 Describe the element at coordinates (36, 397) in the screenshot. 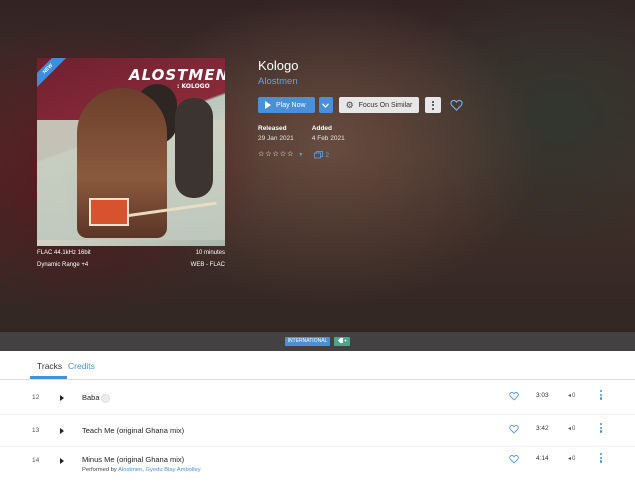

I see `track-number: 12` at that location.